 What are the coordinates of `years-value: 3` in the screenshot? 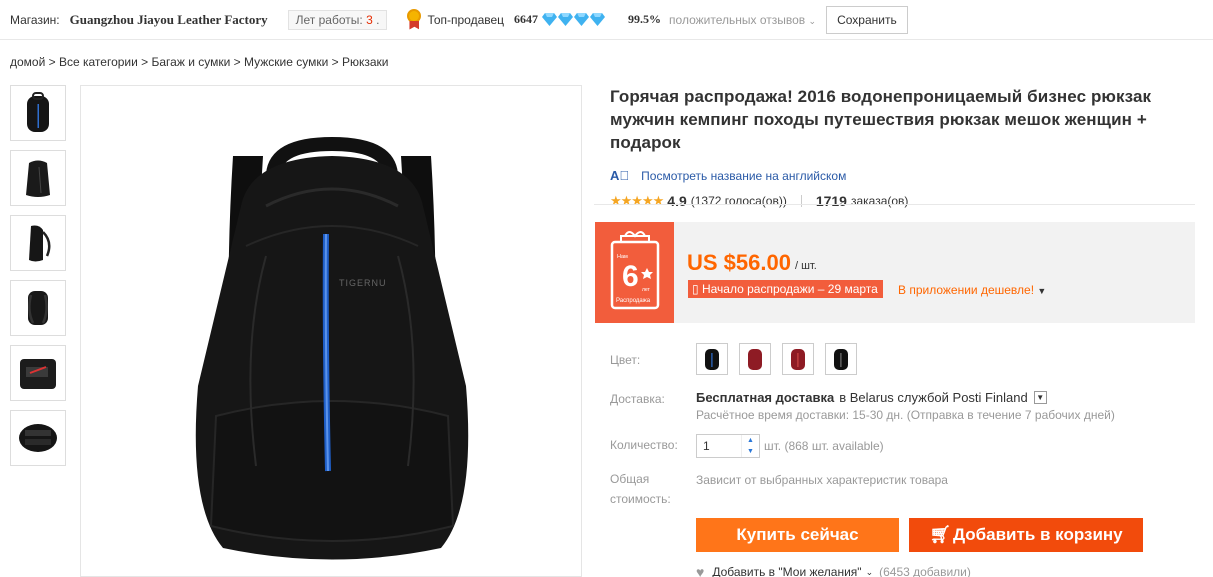 It's located at (369, 19).